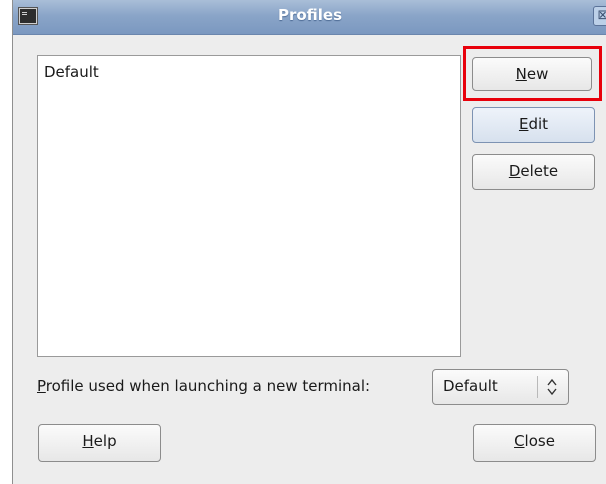 The image size is (606, 484). I want to click on select-value: Default, so click(470, 386).